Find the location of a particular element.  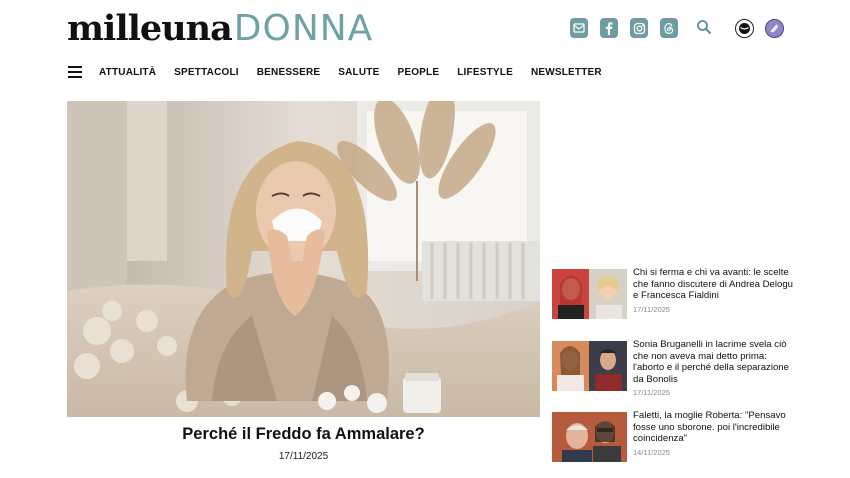

site-logo: milleuna DONNA is located at coordinates (220, 29).